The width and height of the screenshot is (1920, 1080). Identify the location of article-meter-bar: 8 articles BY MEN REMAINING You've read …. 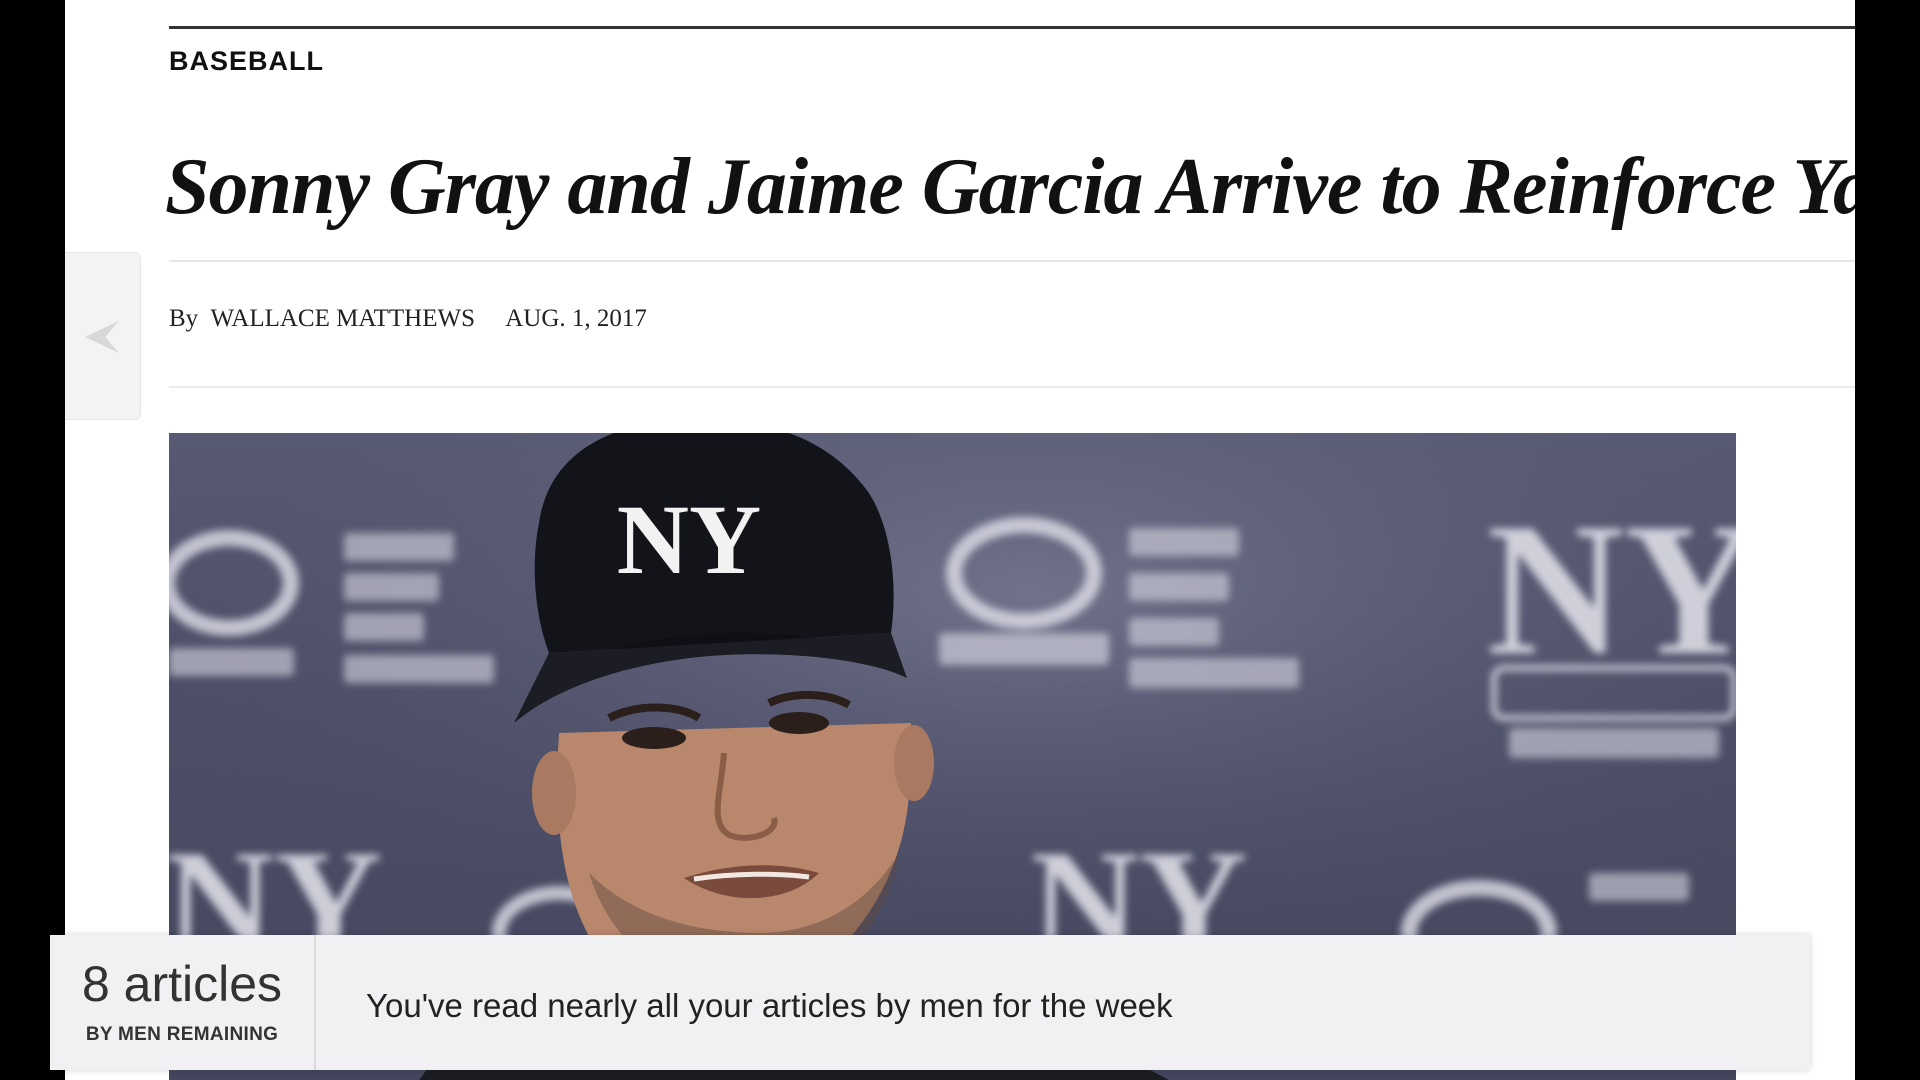
(930, 1002).